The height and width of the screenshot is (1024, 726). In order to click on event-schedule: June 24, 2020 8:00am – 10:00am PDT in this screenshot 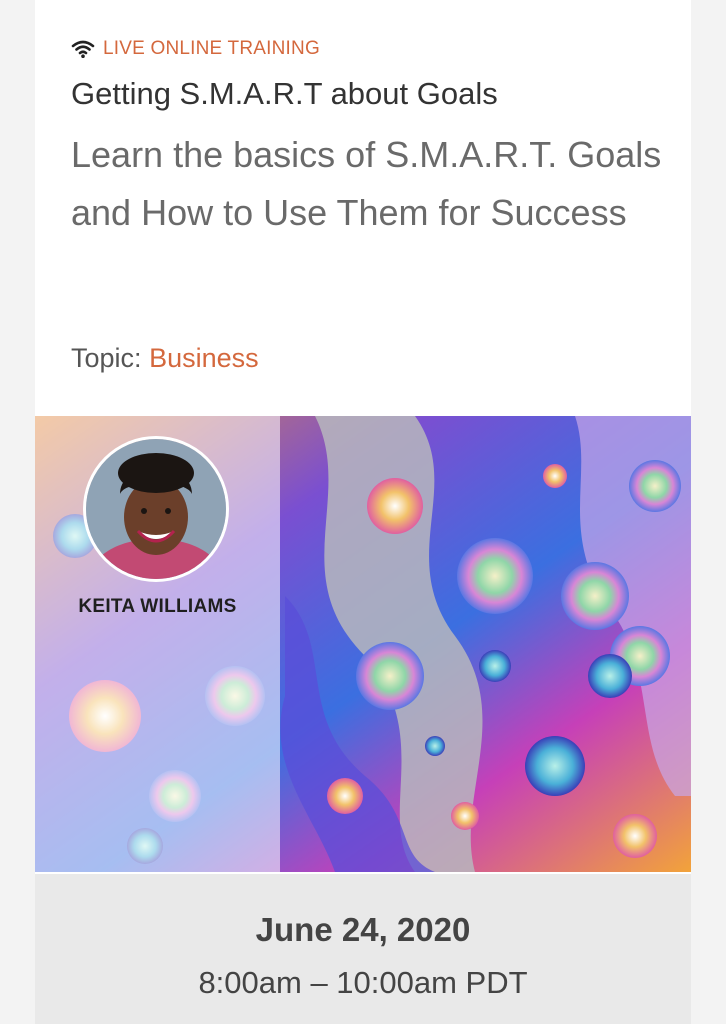, I will do `click(363, 949)`.